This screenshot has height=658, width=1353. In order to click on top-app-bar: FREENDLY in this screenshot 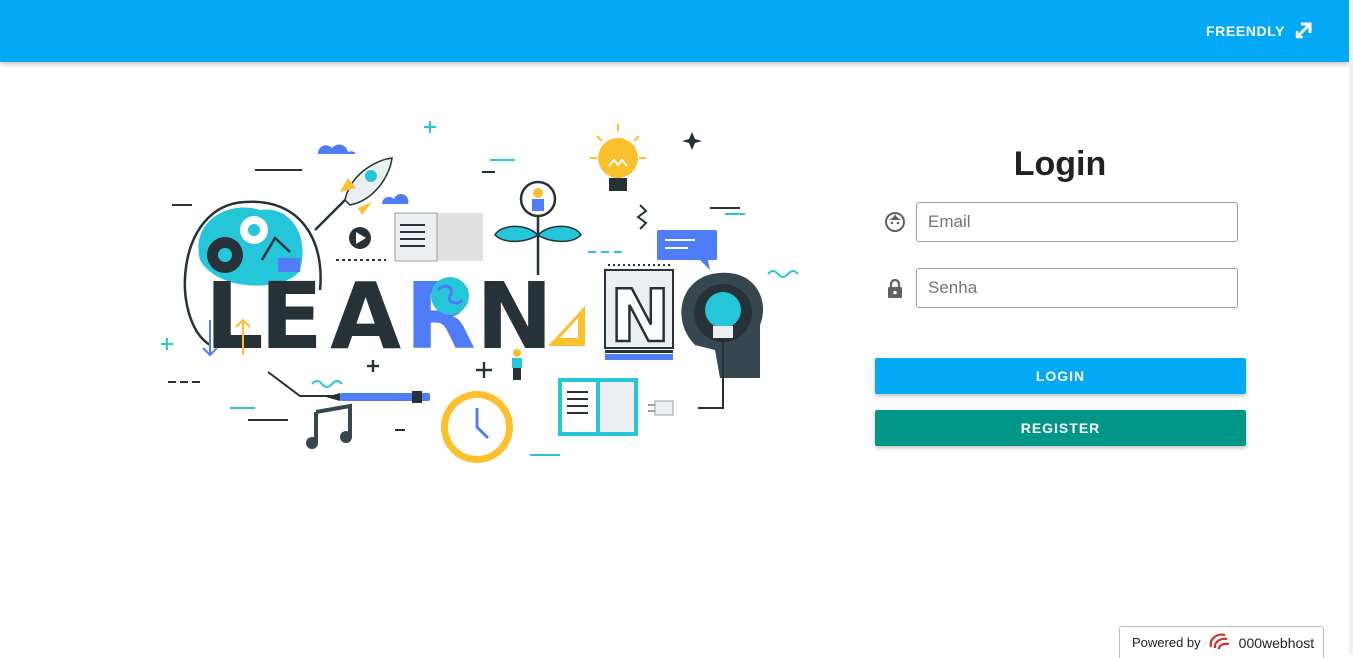, I will do `click(674, 31)`.